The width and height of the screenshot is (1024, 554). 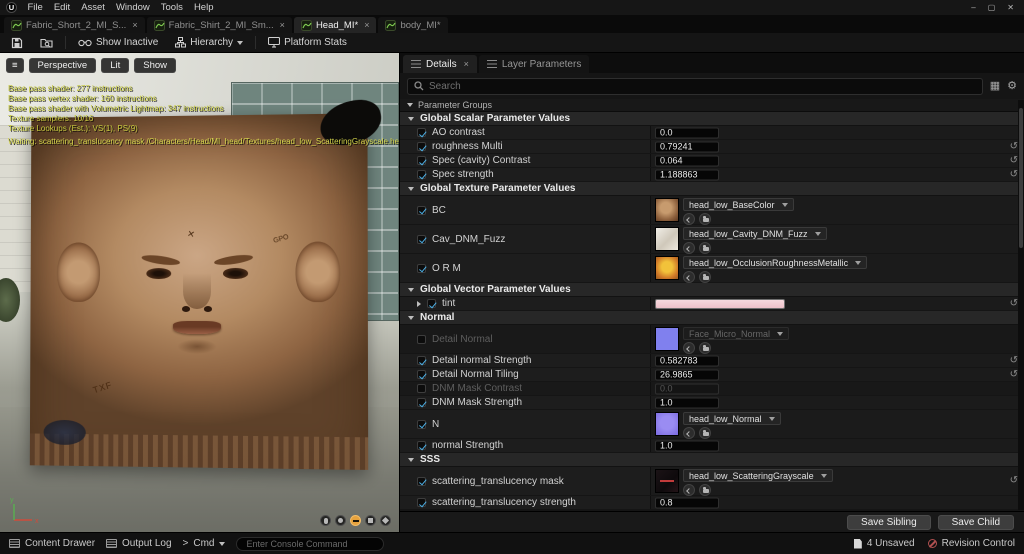 What do you see at coordinates (738, 204) in the screenshot?
I see `asset-picker-dropdown: head_low_BaseColor` at bounding box center [738, 204].